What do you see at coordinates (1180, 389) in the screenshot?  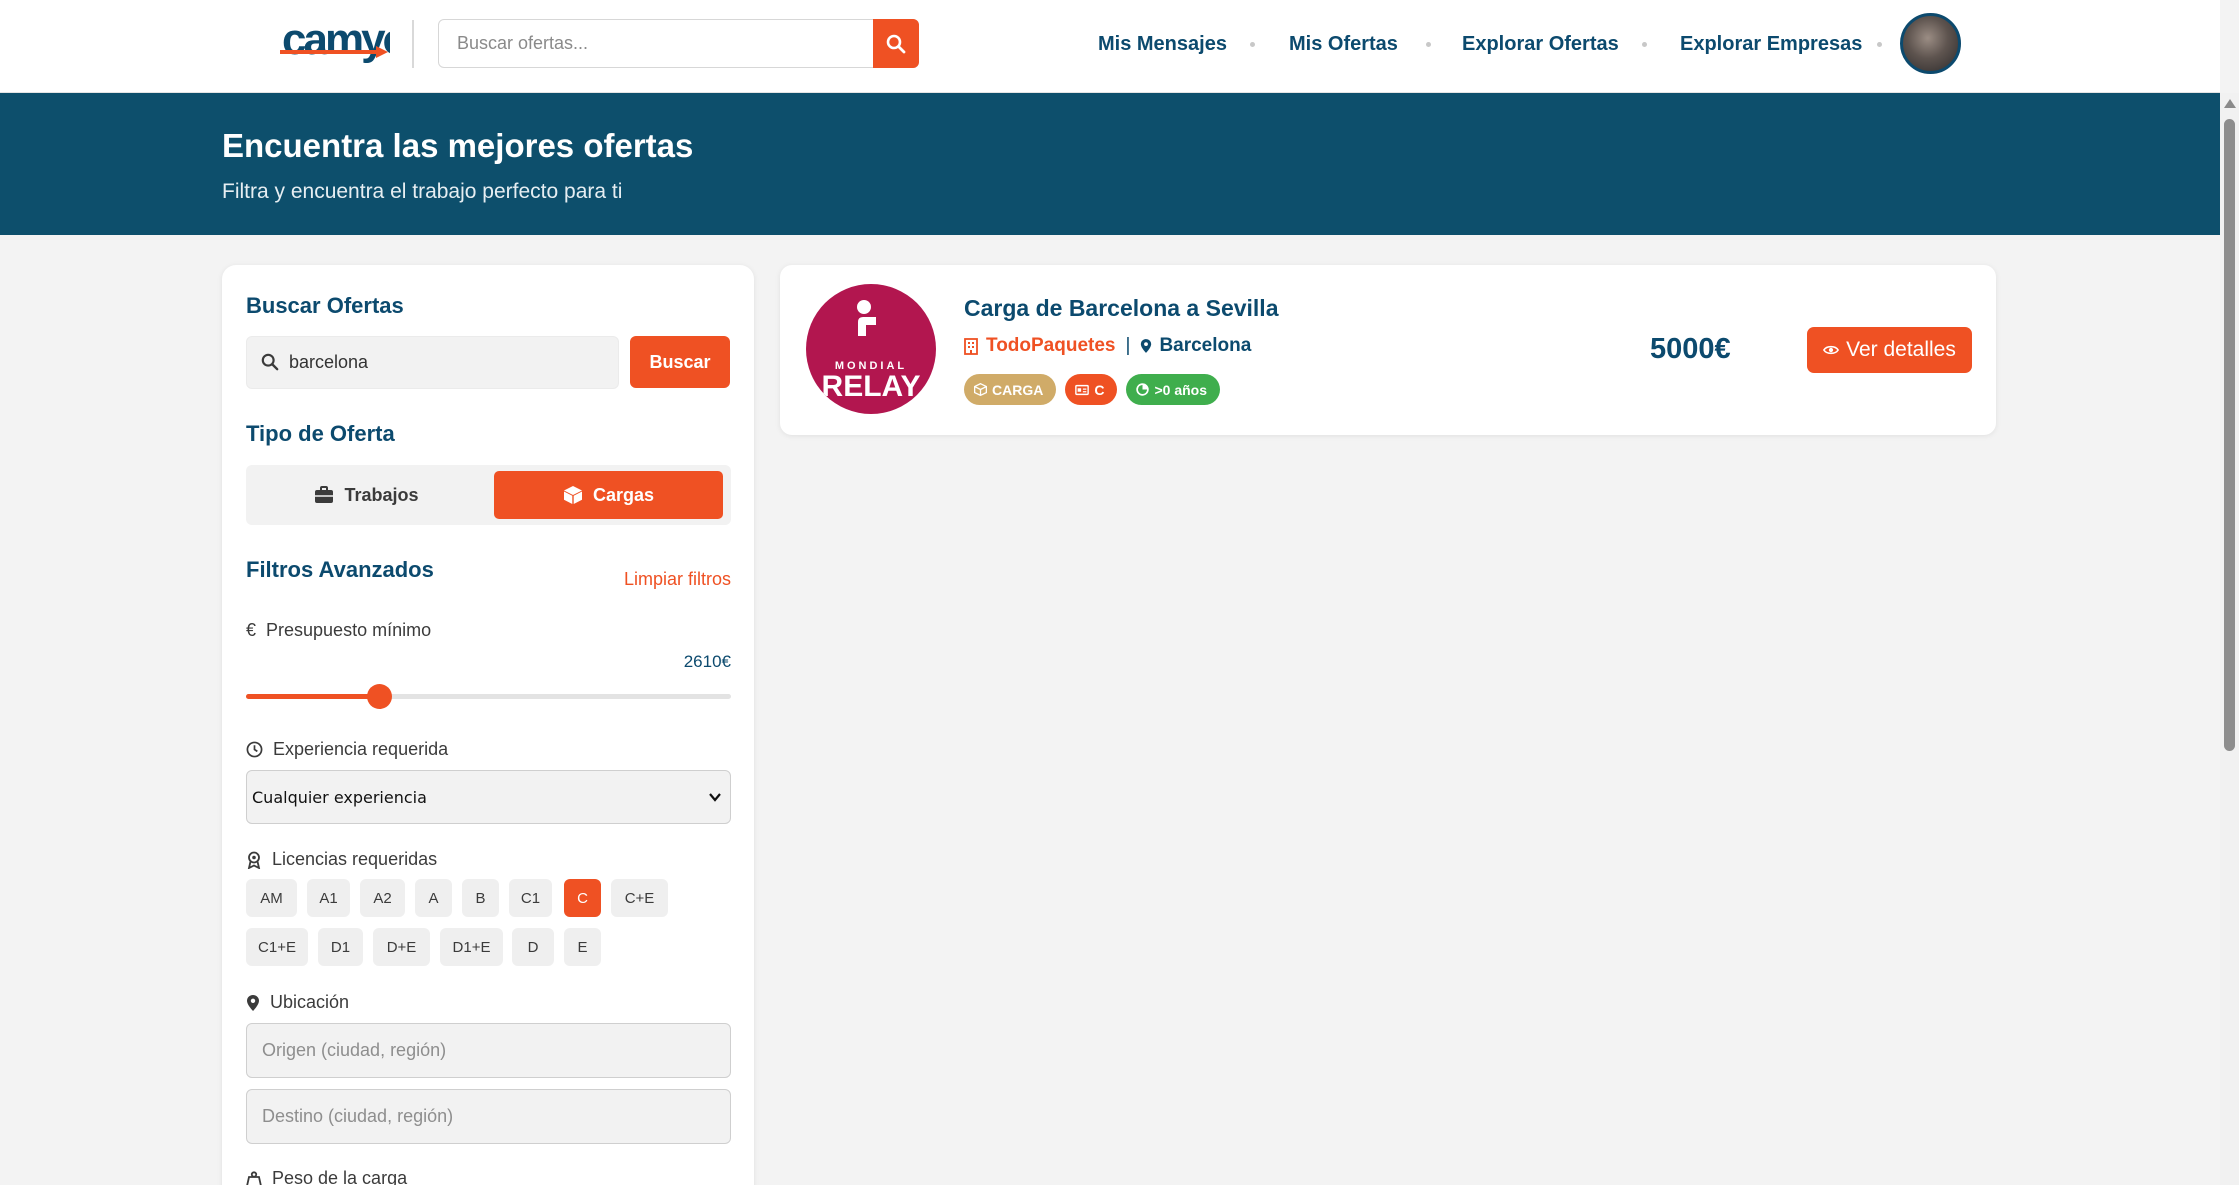 I see `tag-experience-label: >0 años` at bounding box center [1180, 389].